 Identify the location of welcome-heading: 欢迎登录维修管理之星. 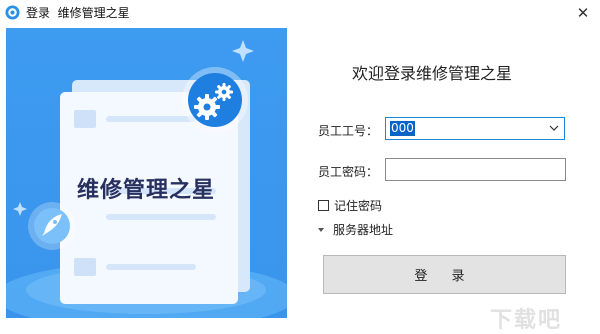
(432, 73).